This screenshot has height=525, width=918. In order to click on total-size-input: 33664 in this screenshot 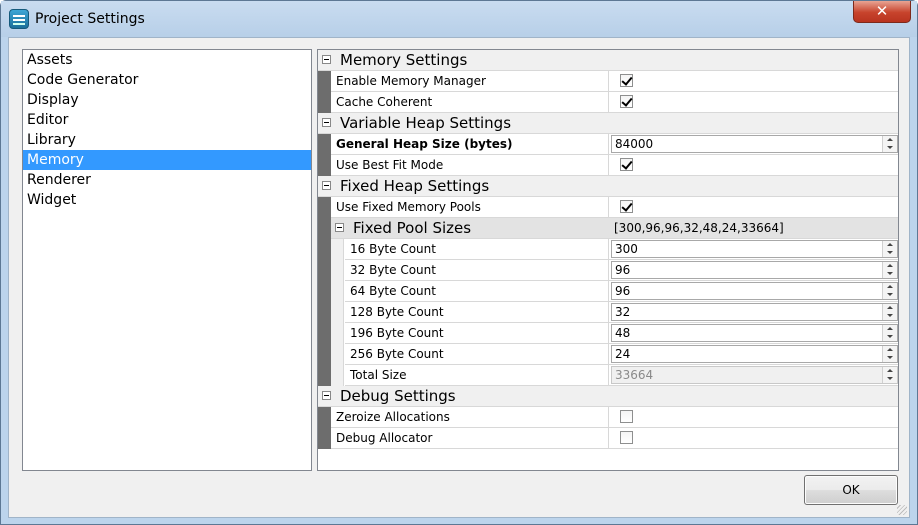, I will do `click(754, 375)`.